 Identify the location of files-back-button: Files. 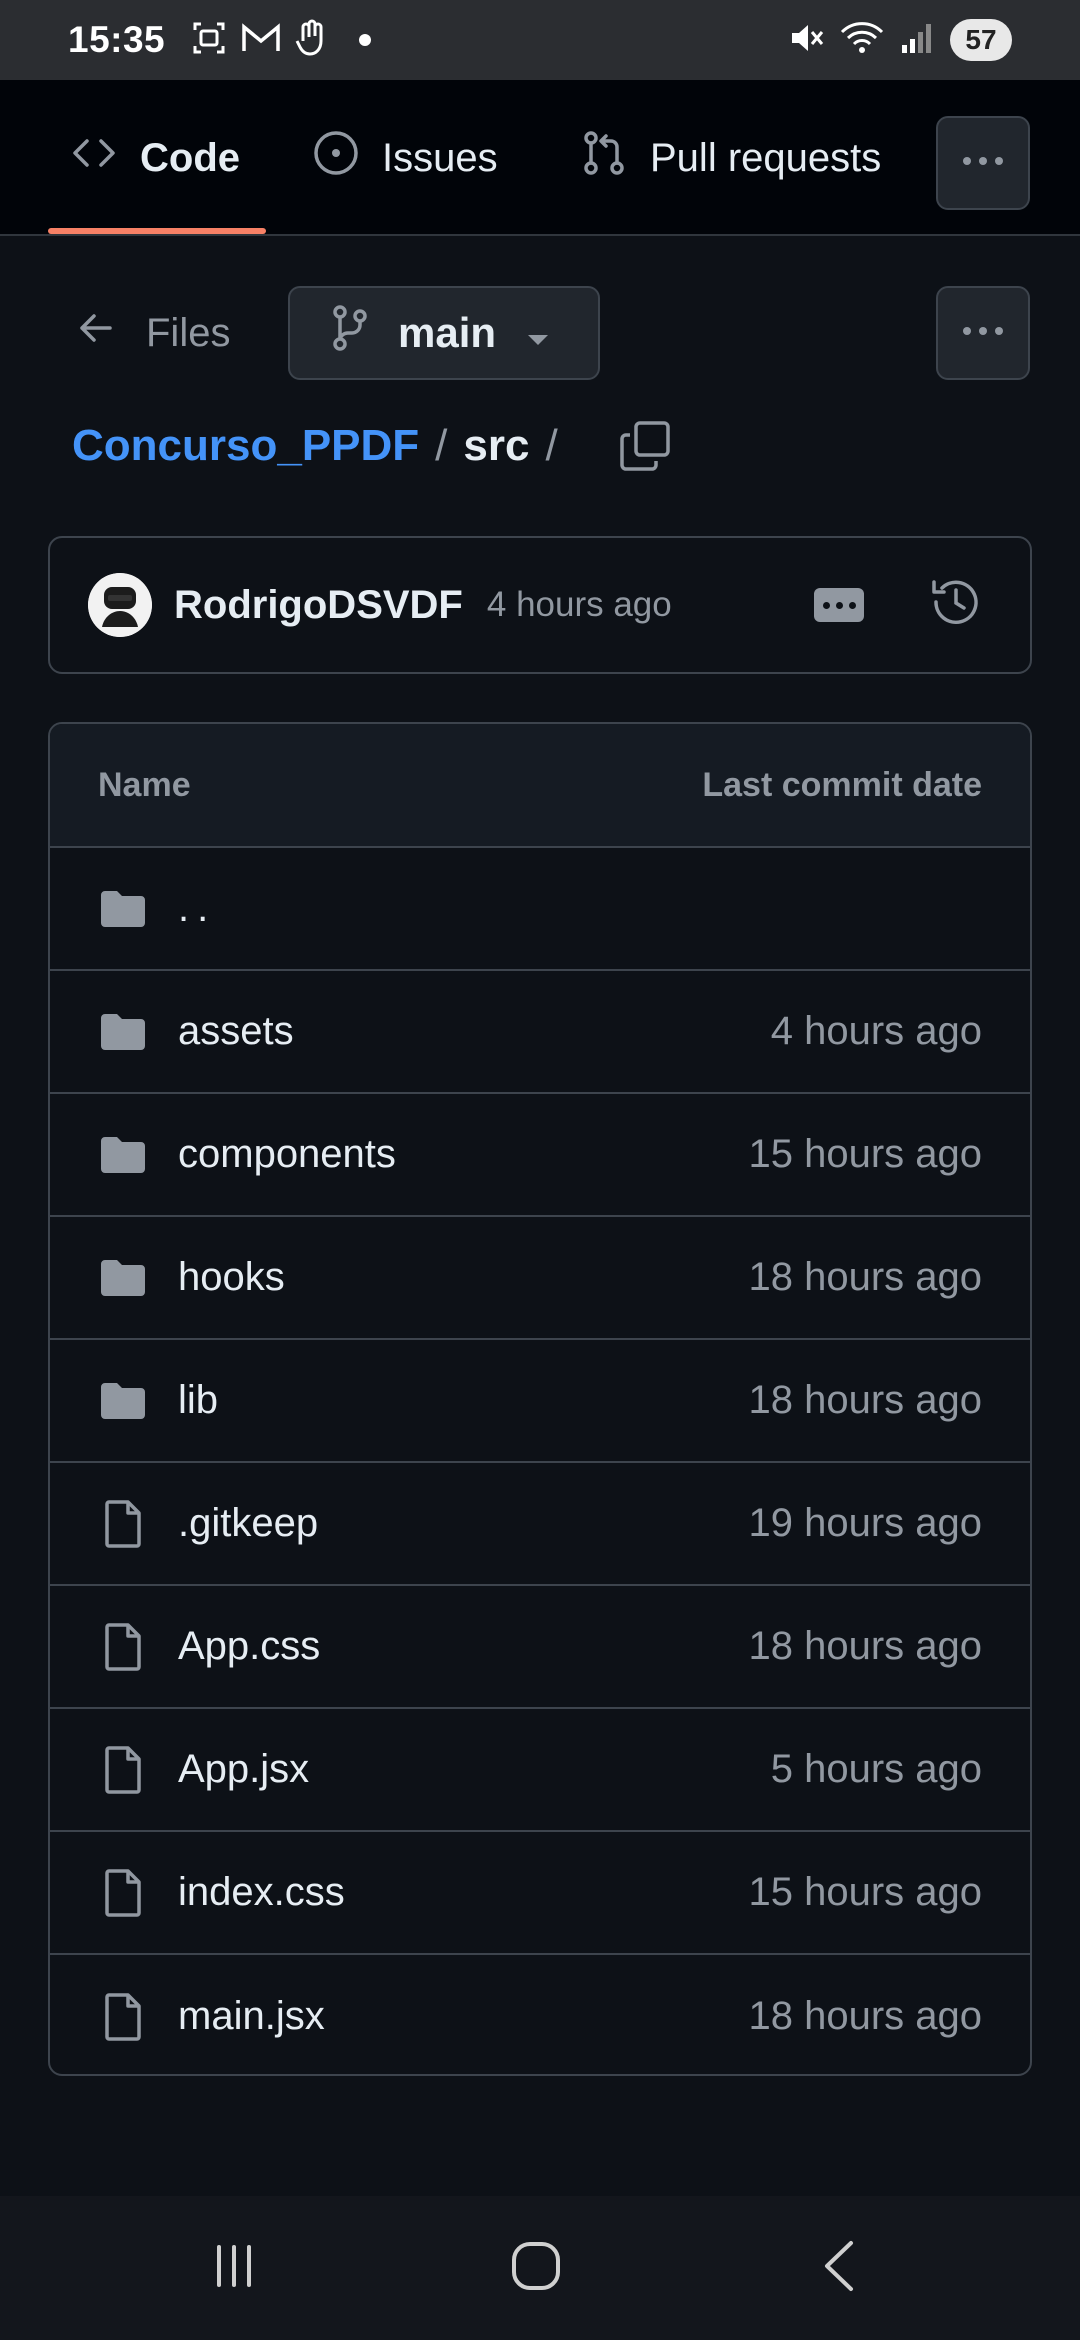
(153, 333).